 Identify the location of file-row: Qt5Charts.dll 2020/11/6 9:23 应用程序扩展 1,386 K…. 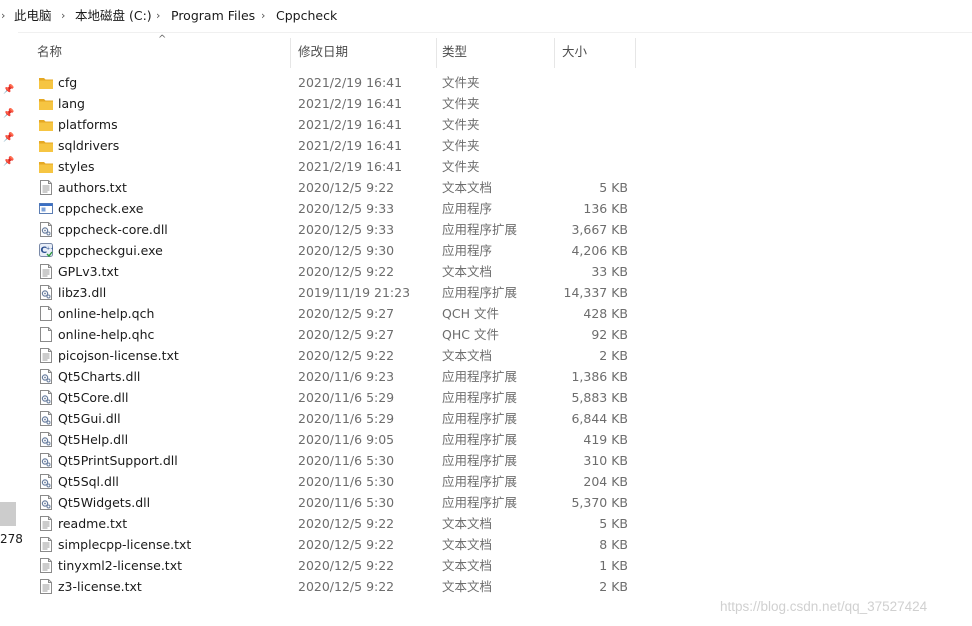
(486, 376).